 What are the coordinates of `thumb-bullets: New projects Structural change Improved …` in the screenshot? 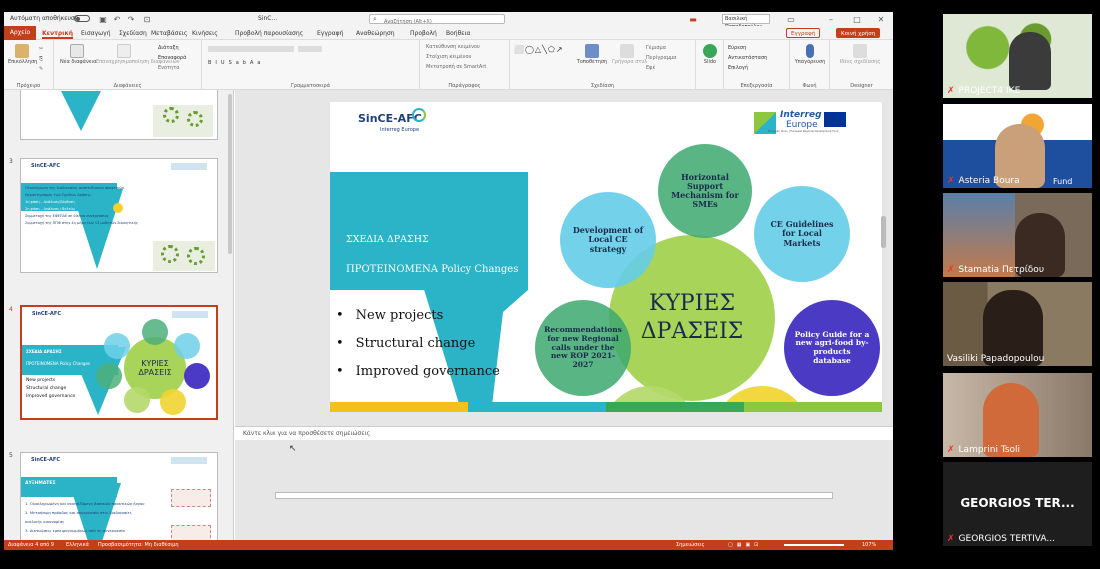 It's located at (51, 388).